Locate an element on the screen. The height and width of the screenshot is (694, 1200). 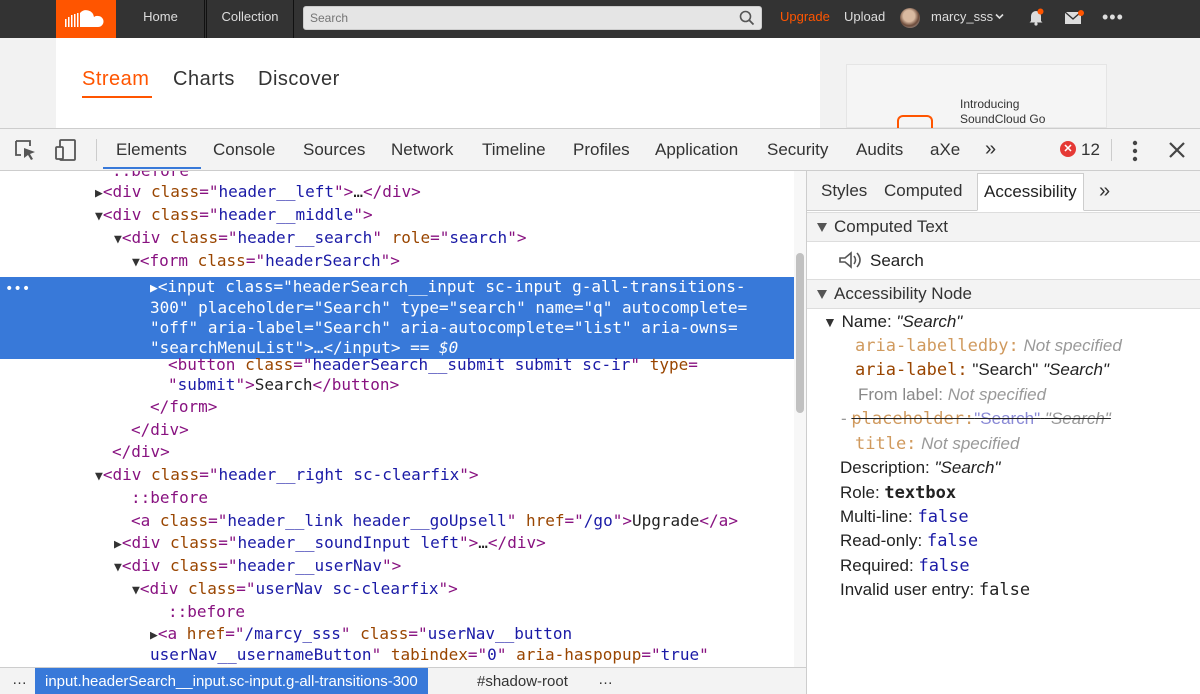
dom-scrollbar is located at coordinates (800, 419).